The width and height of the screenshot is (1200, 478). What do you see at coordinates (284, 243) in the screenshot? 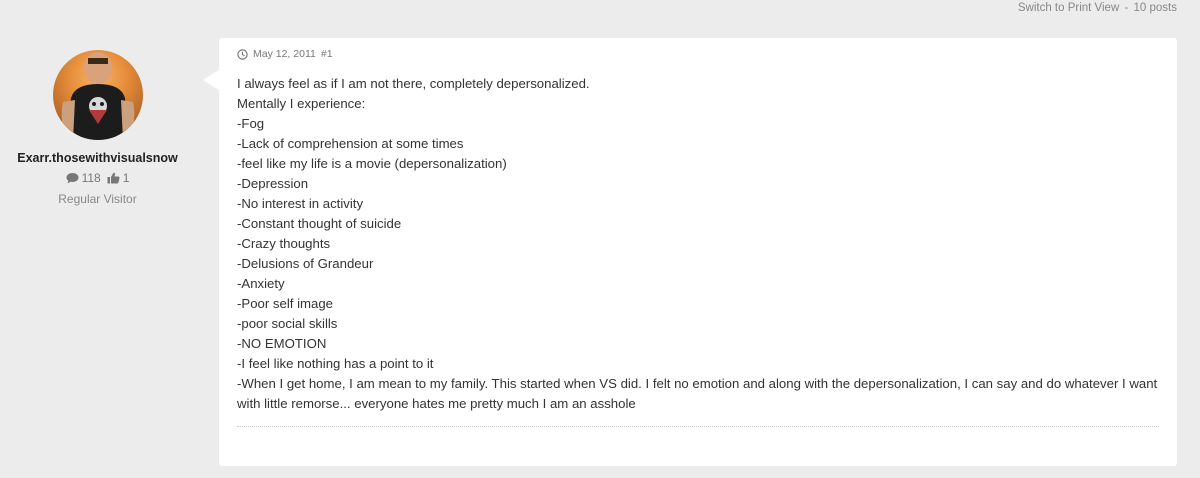
I see `post-line: -Crazy thoughts` at bounding box center [284, 243].